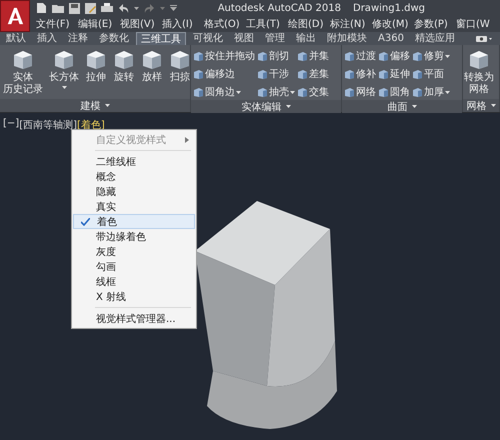 This screenshot has width=500, height=440. Describe the element at coordinates (134, 251) in the screenshot. I see `menu-item: 灰度` at that location.